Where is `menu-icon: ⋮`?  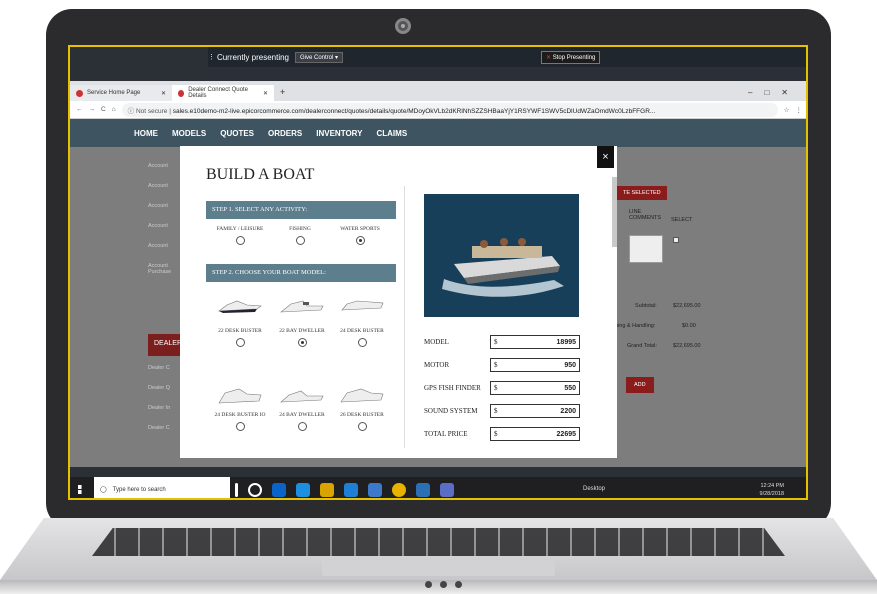
menu-icon: ⋮ is located at coordinates (799, 110).